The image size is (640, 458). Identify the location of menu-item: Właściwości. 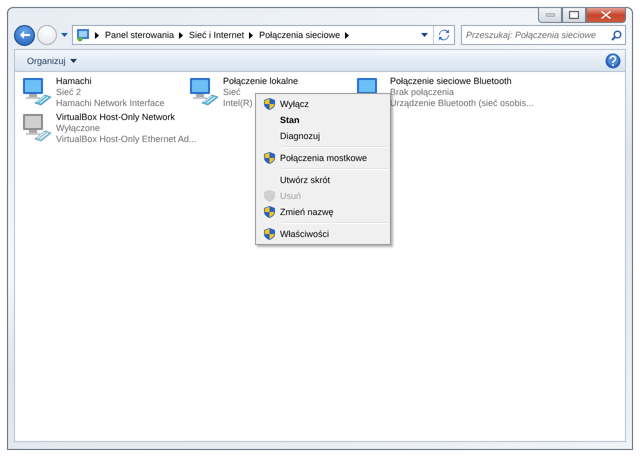
(323, 234).